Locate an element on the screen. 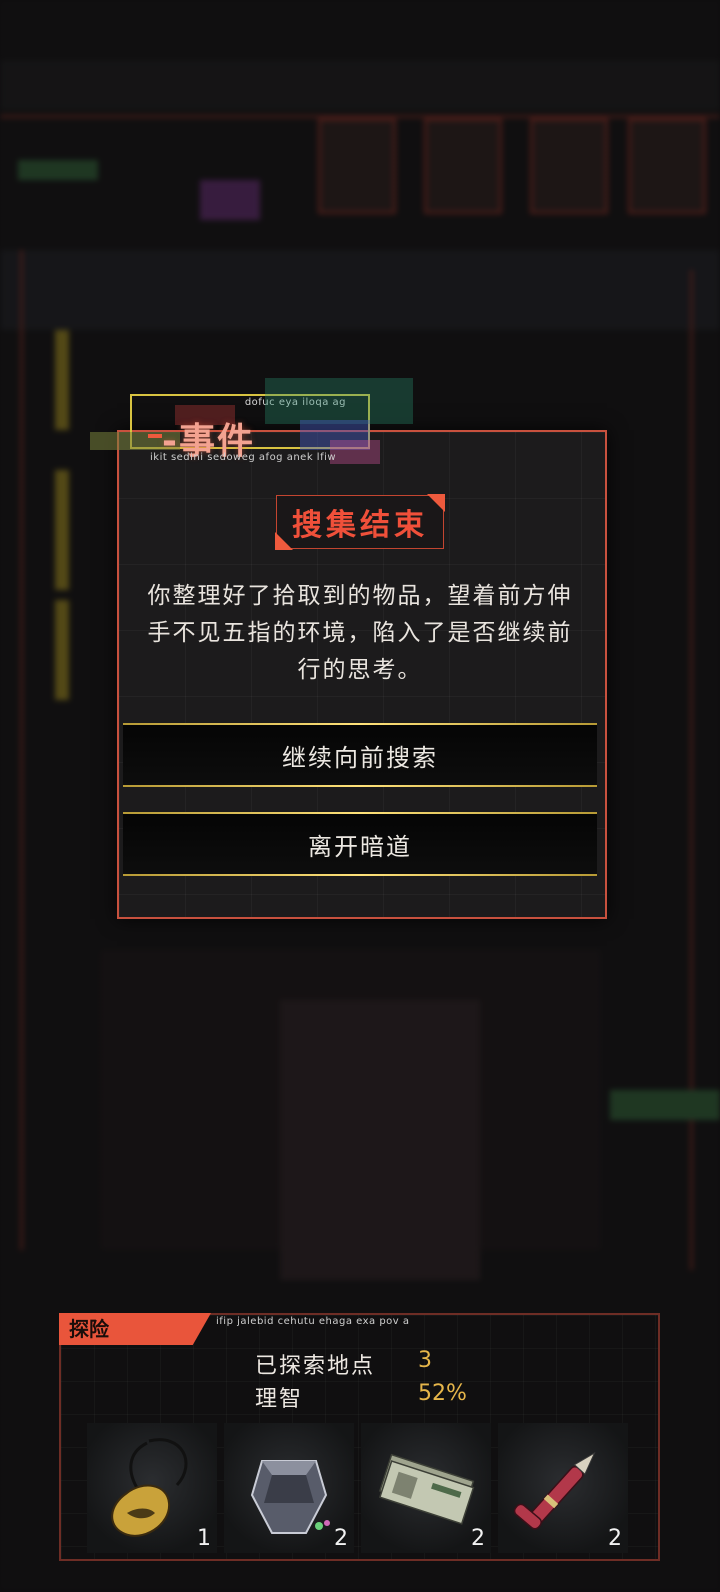 This screenshot has height=1592, width=720. item-slot-fish-pendant: 1 is located at coordinates (152, 1488).